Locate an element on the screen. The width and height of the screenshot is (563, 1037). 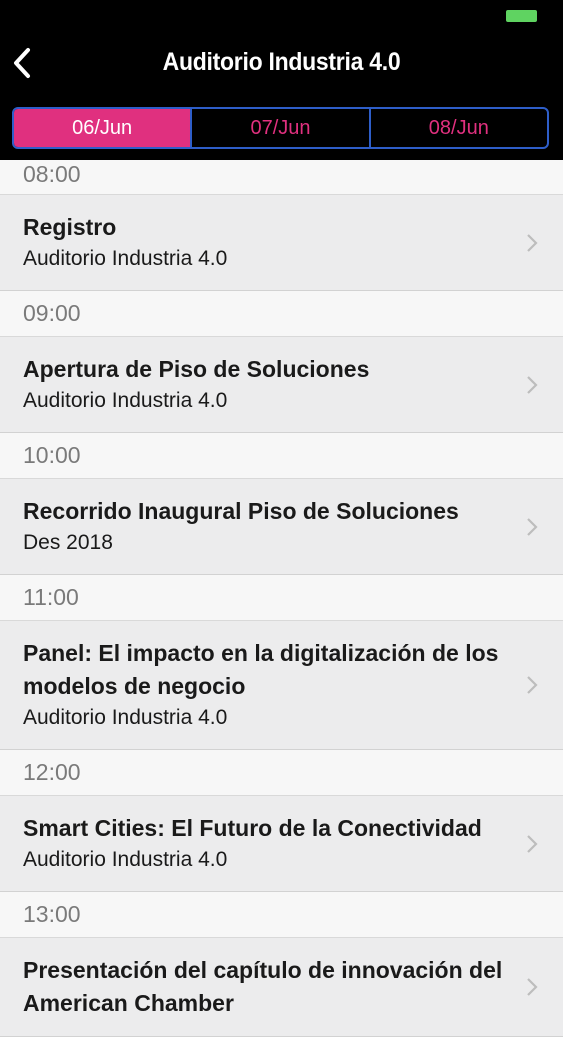
session-location: Des 2018 is located at coordinates (68, 542).